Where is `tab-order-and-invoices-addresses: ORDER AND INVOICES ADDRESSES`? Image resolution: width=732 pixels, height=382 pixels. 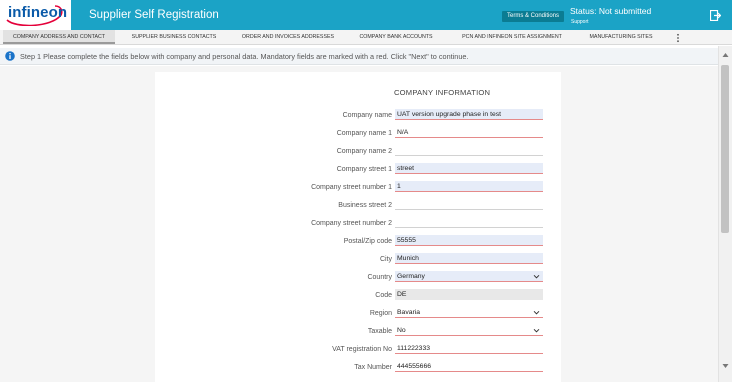 tab-order-and-invoices-addresses: ORDER AND INVOICES ADDRESSES is located at coordinates (288, 37).